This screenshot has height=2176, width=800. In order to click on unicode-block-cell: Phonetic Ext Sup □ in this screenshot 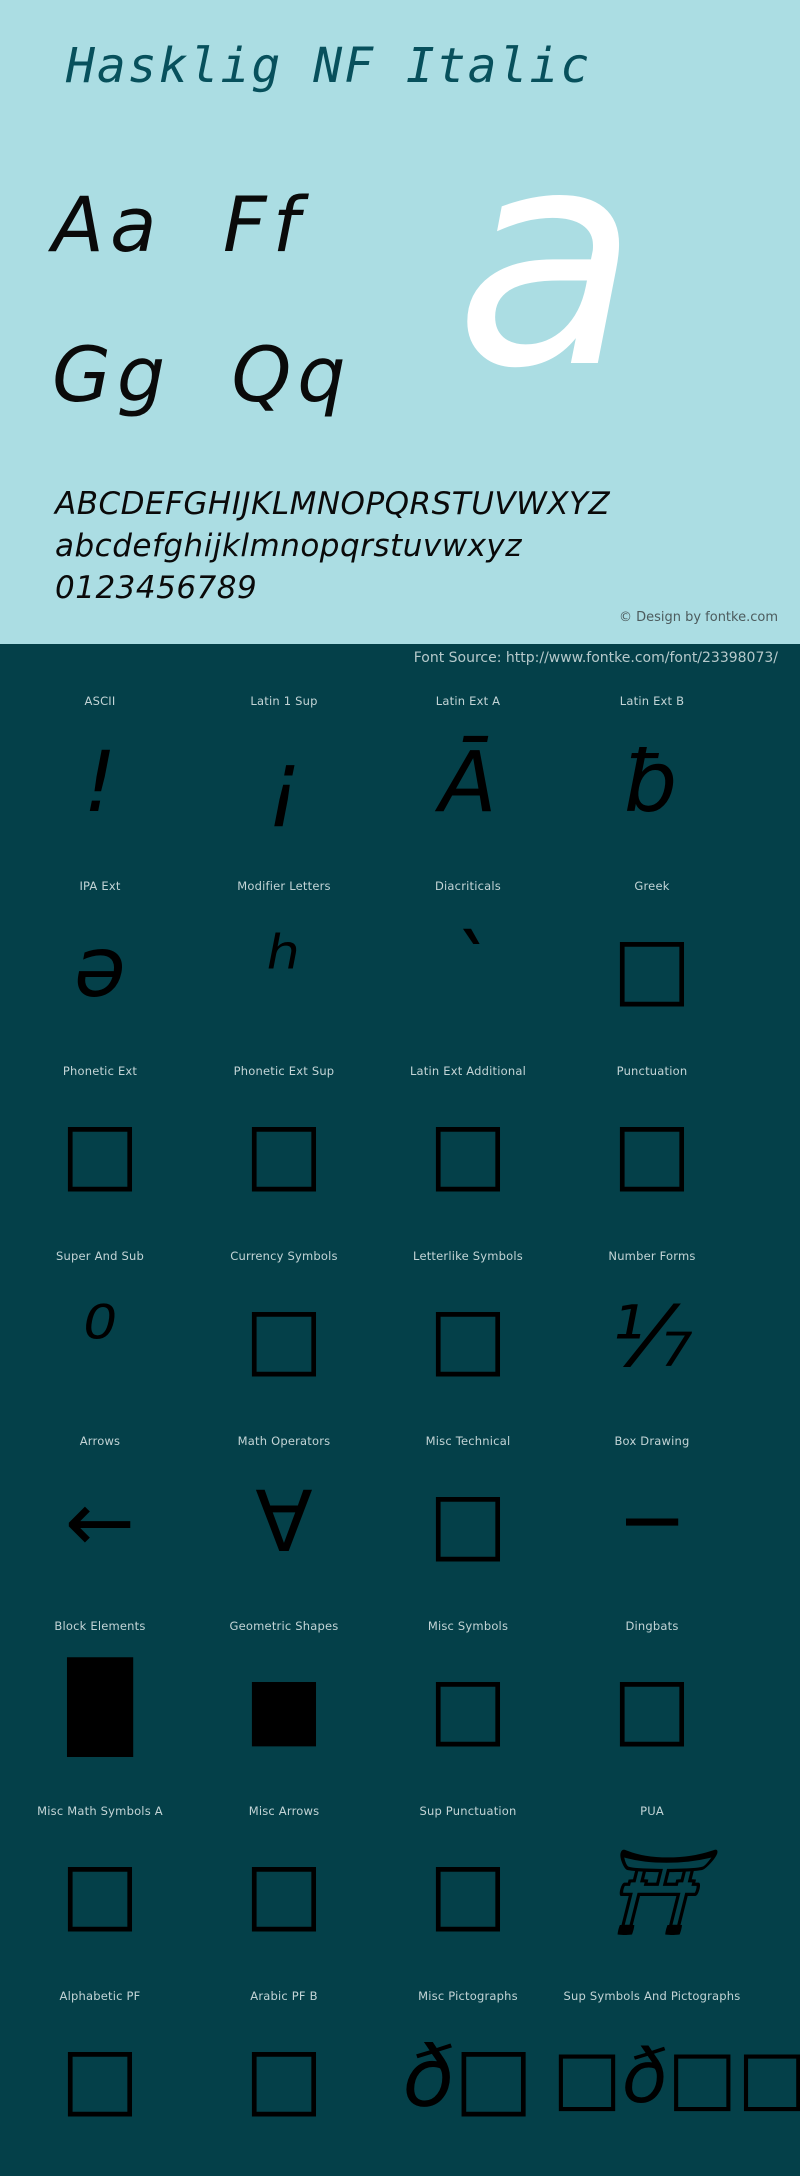, I will do `click(284, 1138)`.